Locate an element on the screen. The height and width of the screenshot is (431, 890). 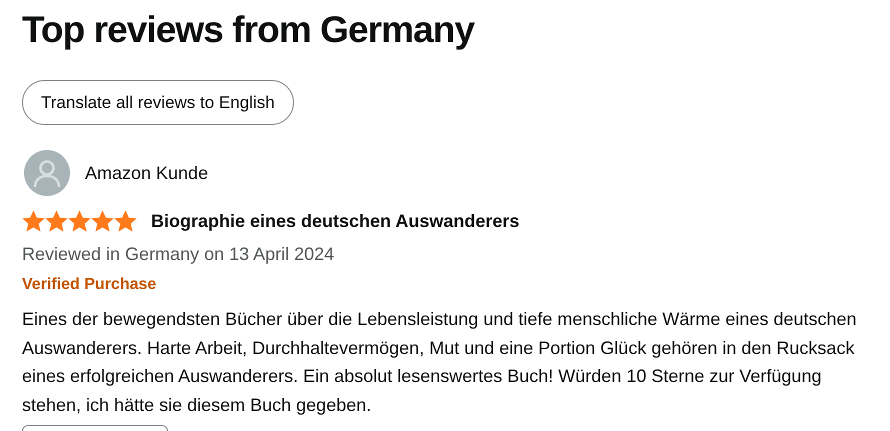
rounded-button is located at coordinates (95, 428).